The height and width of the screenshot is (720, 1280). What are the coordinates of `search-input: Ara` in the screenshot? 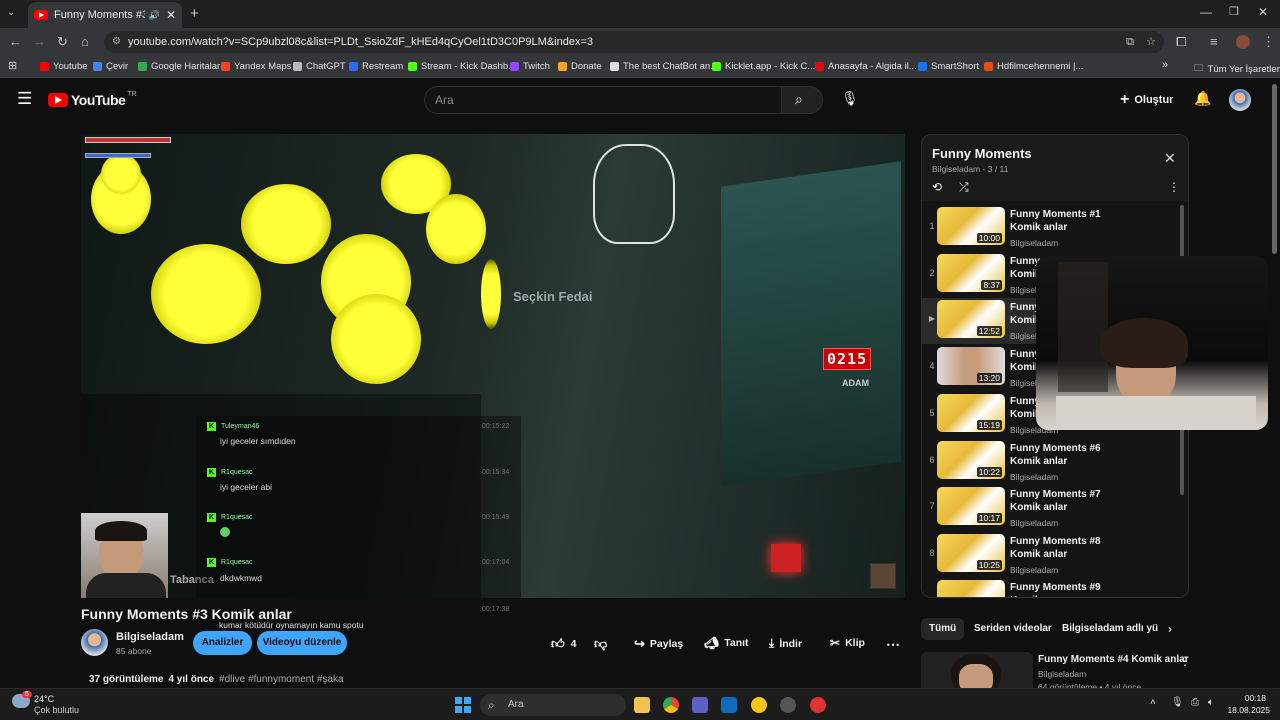 It's located at (603, 100).